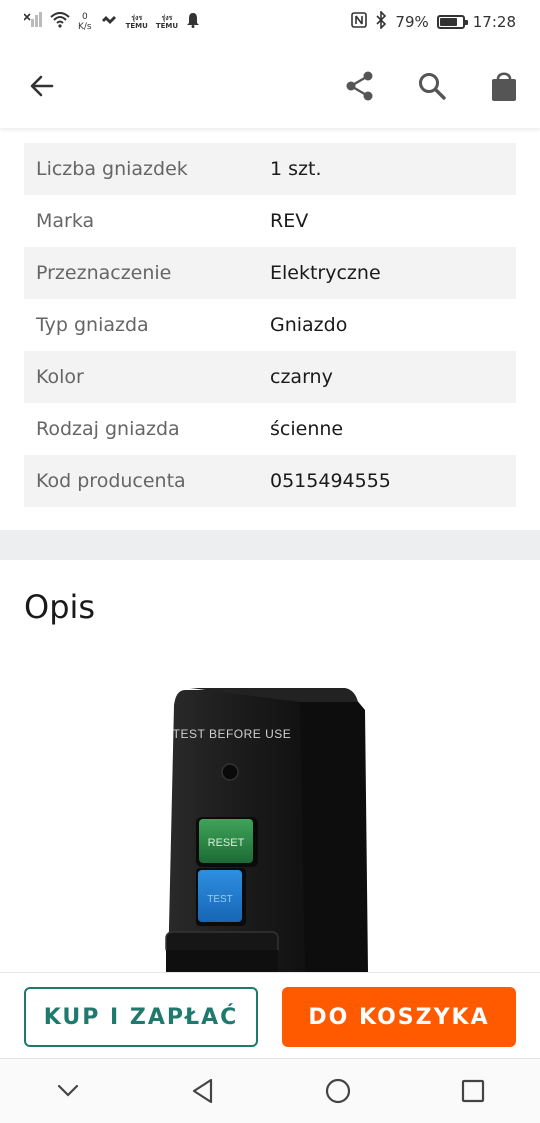 This screenshot has height=1123, width=540. I want to click on share-icon, so click(359, 86).